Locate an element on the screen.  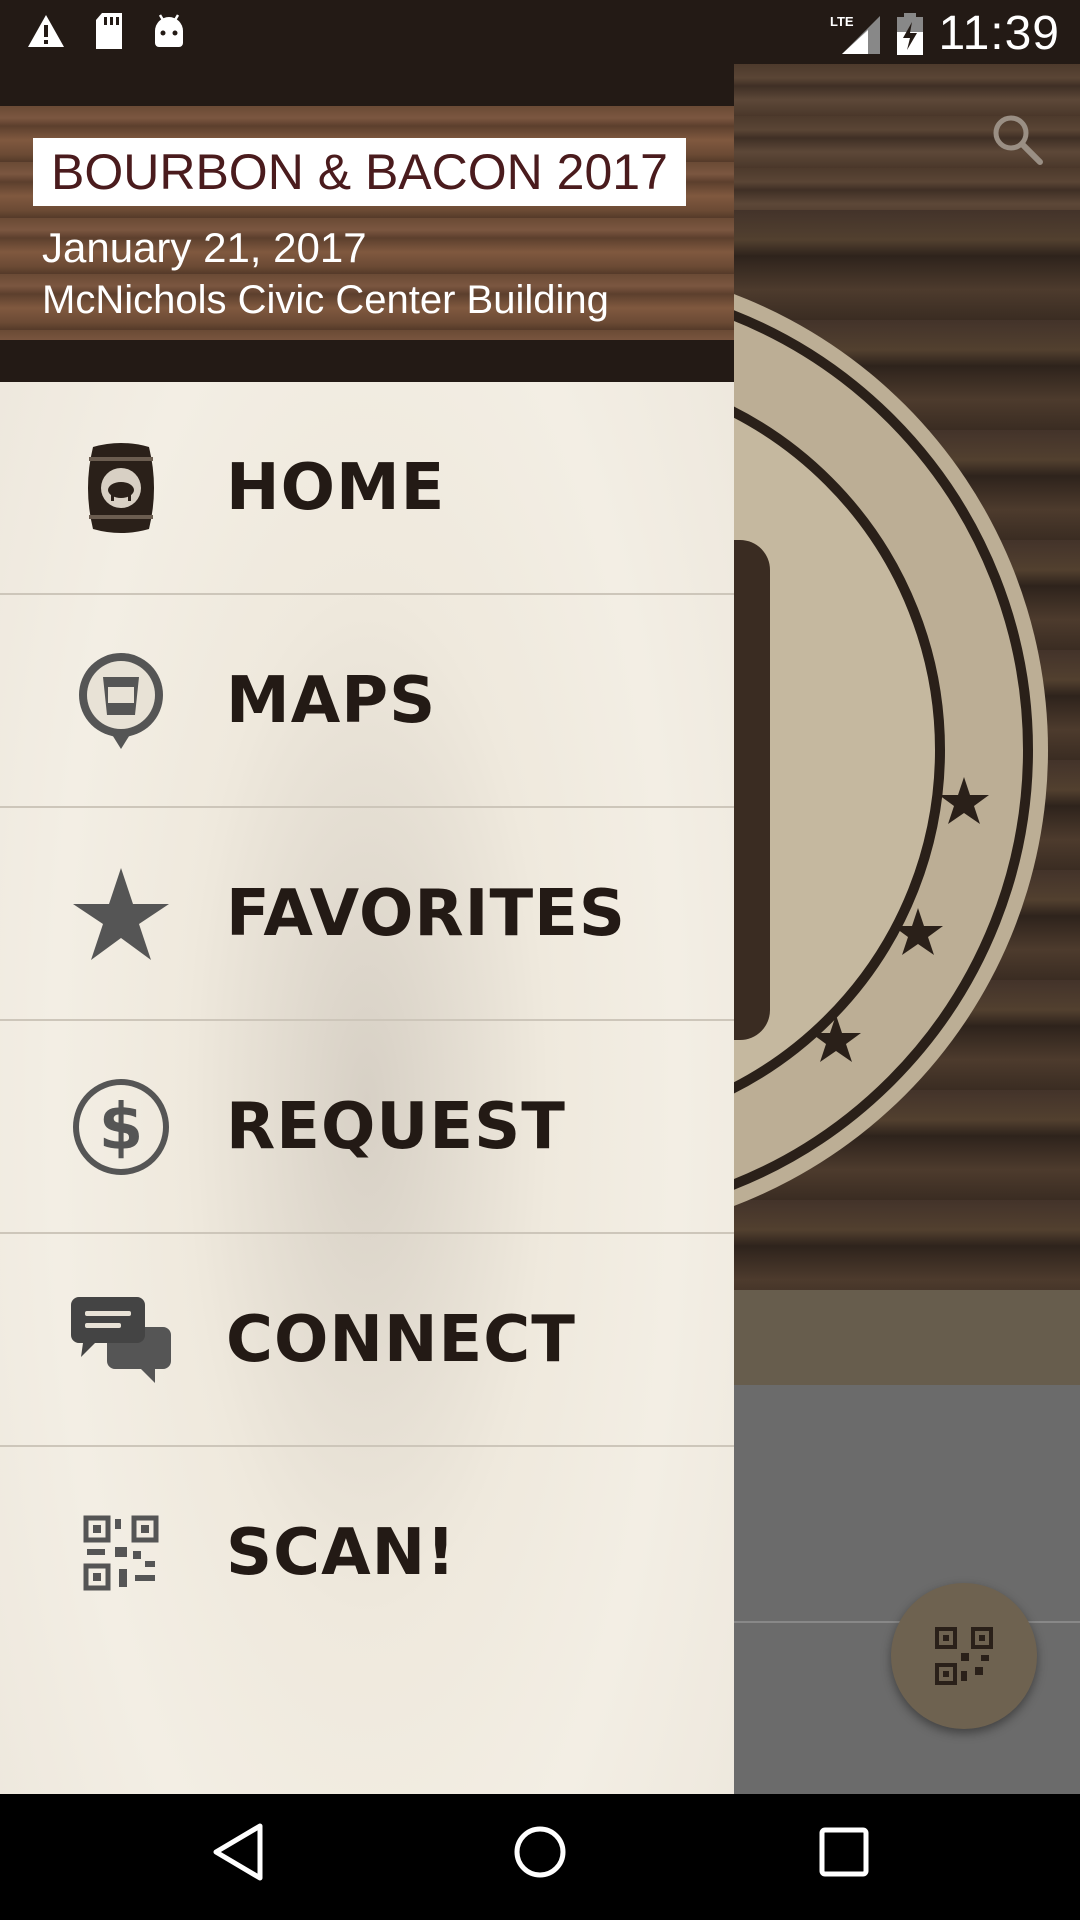
star-icon is located at coordinates (121, 914).